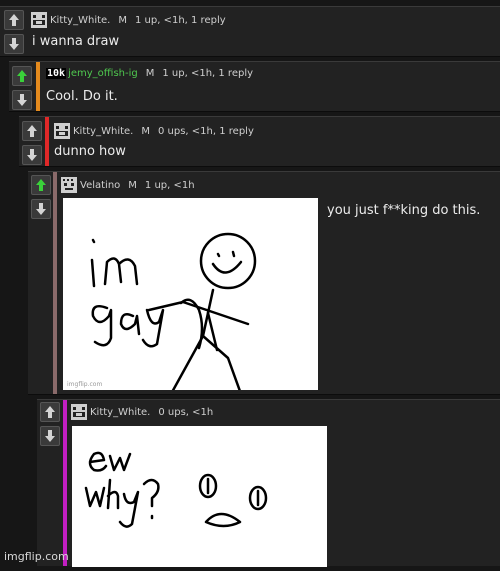  Describe the element at coordinates (82, 96) in the screenshot. I see `comment-text: Cool. Do it.` at that location.